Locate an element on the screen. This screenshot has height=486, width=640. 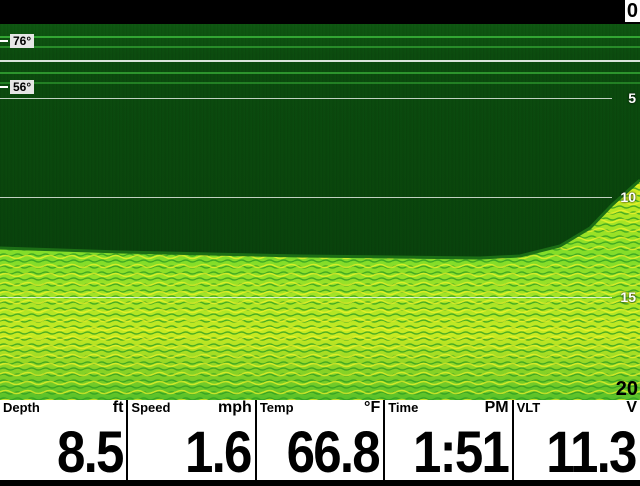
readout-unit: mph is located at coordinates (235, 407).